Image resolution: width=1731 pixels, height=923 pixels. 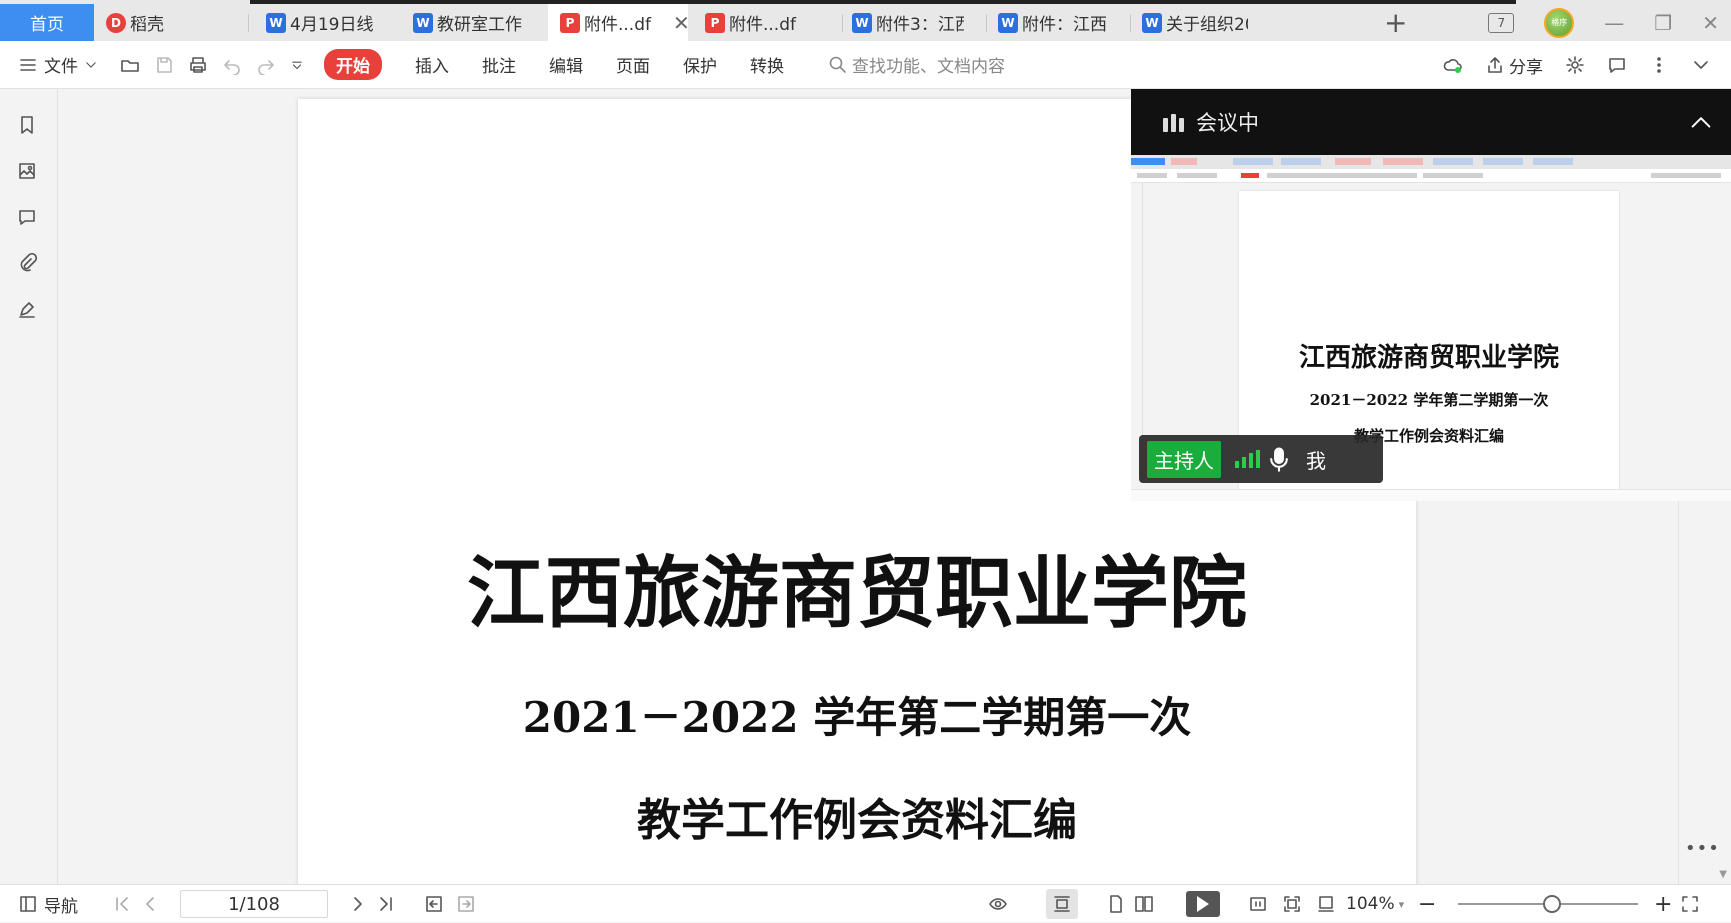 I want to click on tab-label: 教研室工作, so click(x=479, y=25).